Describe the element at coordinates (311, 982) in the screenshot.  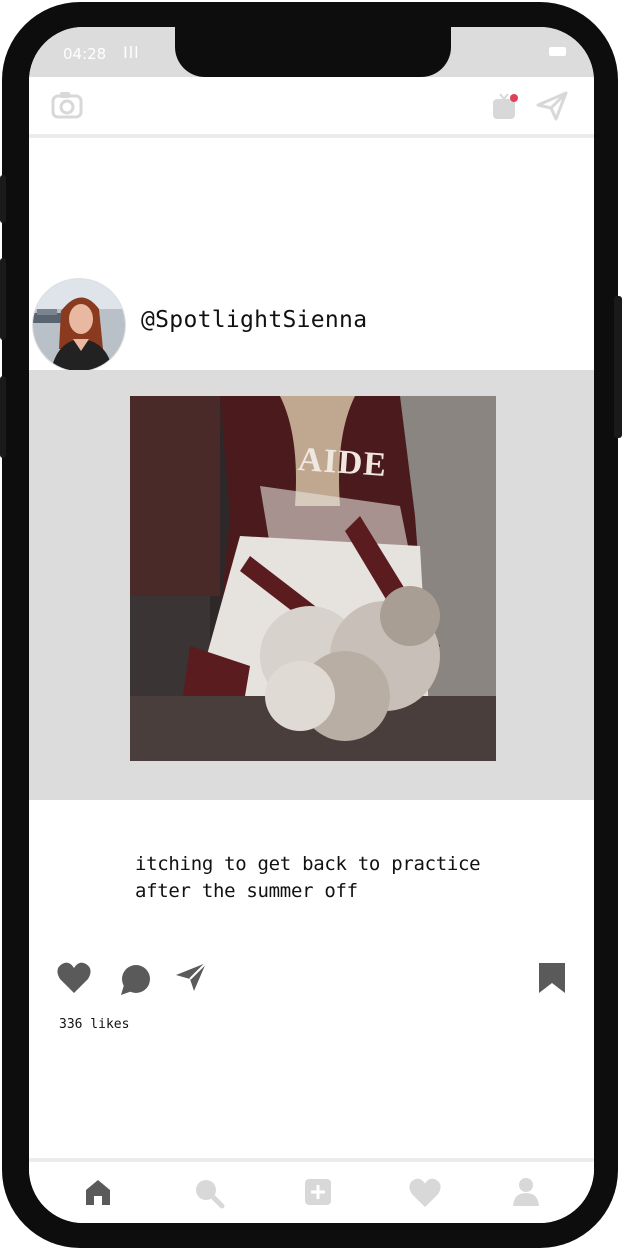
I see `post-actions` at that location.